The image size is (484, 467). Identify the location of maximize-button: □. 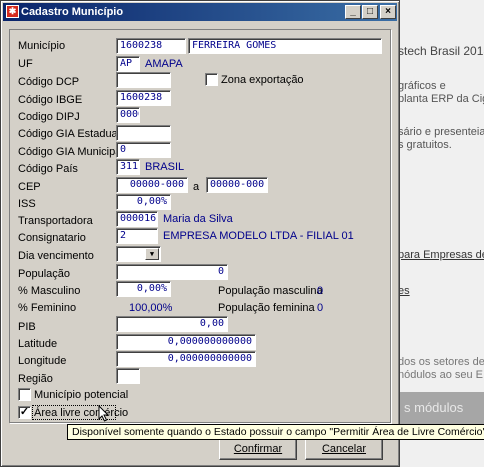
(370, 12).